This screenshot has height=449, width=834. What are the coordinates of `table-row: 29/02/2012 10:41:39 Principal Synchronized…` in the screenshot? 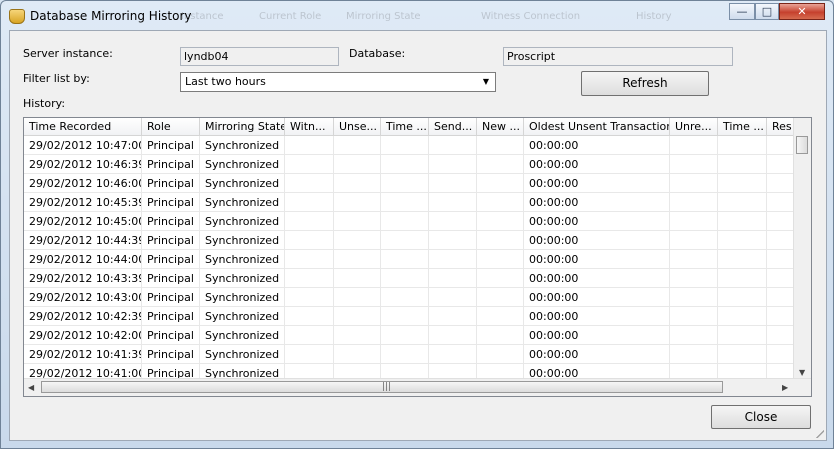 It's located at (415, 354).